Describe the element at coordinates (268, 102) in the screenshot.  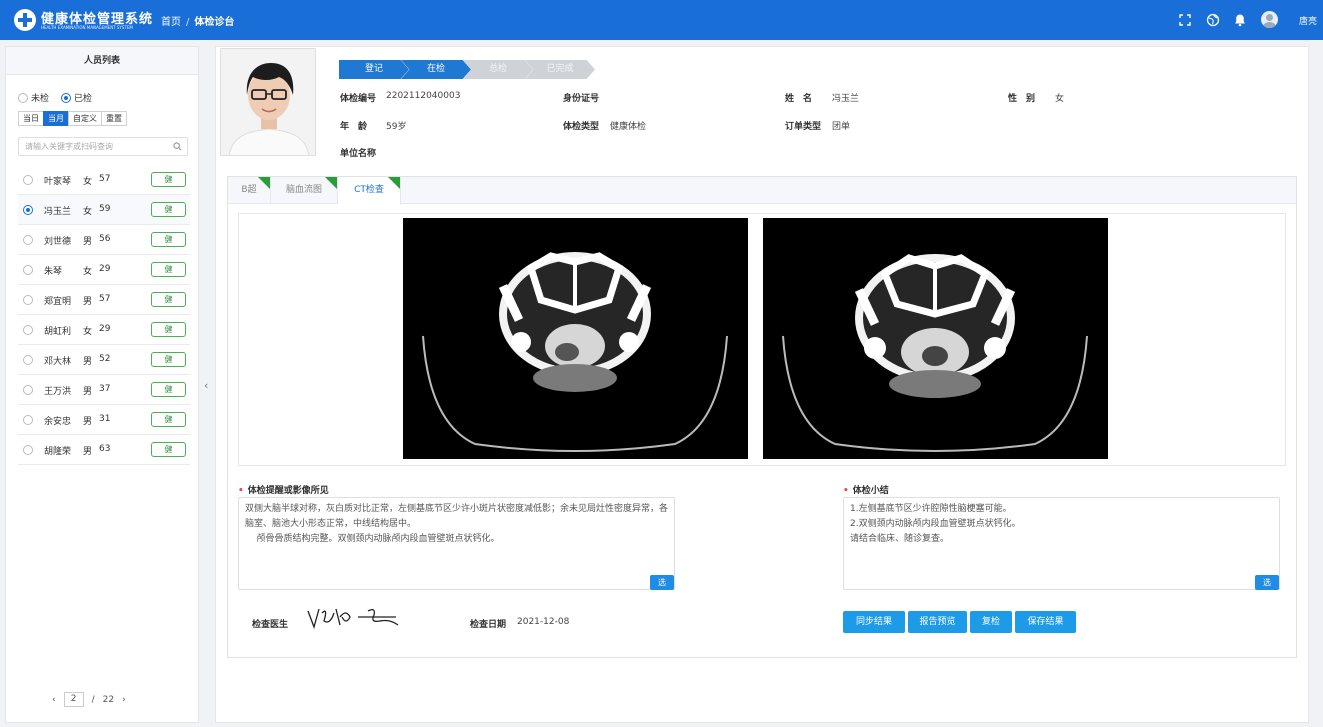
I see `patient-photo` at that location.